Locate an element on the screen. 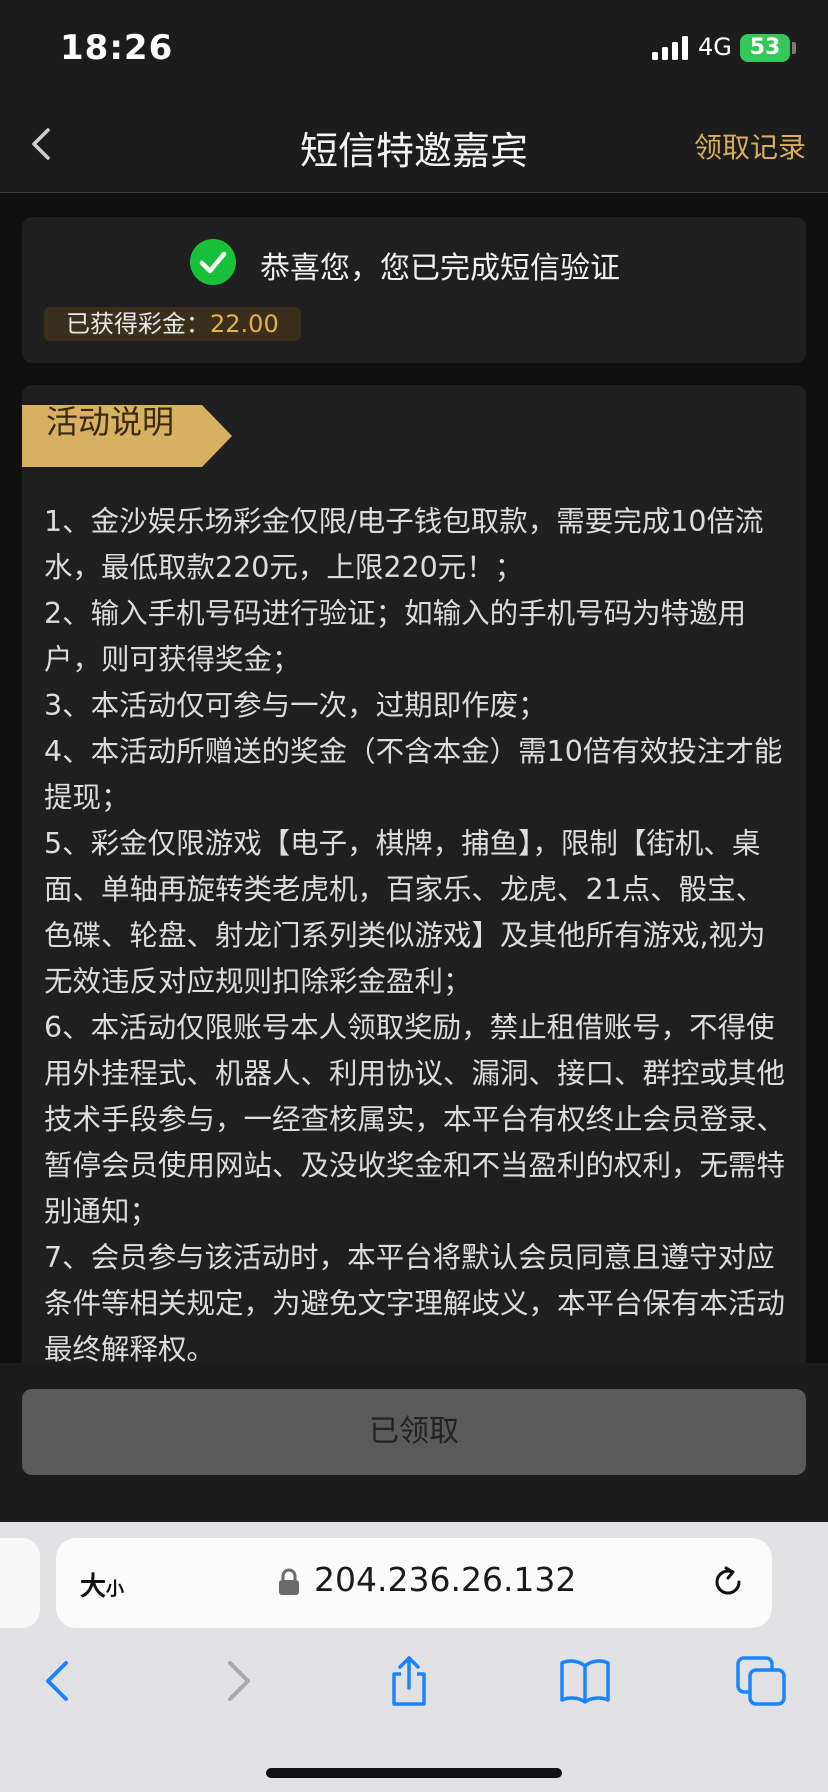 The image size is (828, 1792). nav-bar: 短信特邀嘉宾 领取记录 is located at coordinates (414, 144).